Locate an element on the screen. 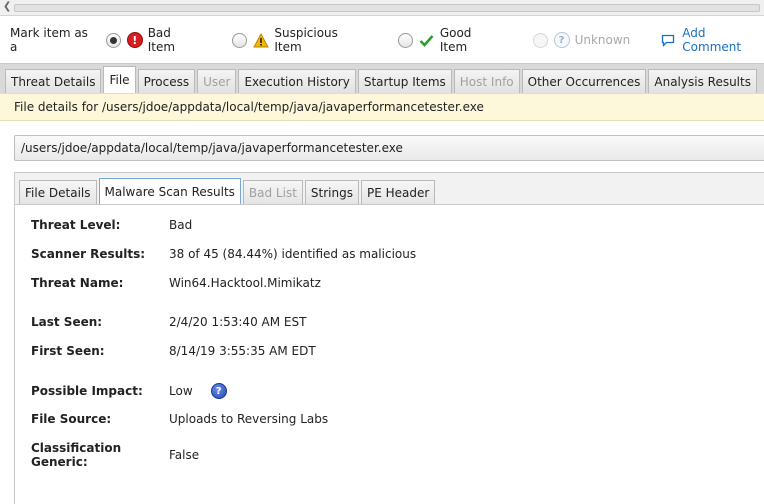  suspicious-item-option: Suspicious Item is located at coordinates (297, 40).